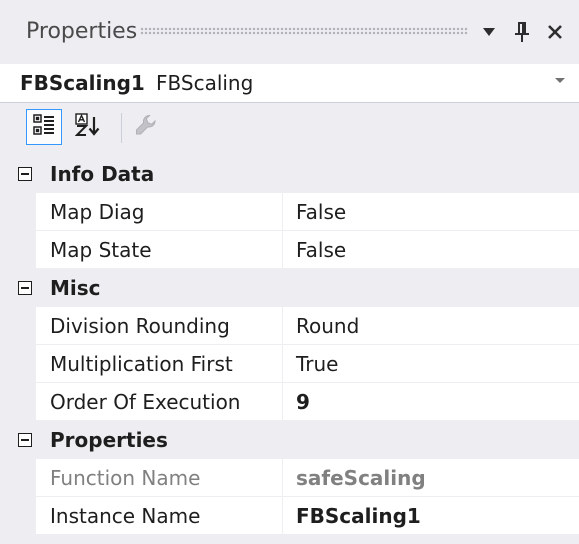 This screenshot has width=579, height=544. Describe the element at coordinates (327, 326) in the screenshot. I see `property-value: Round` at that location.